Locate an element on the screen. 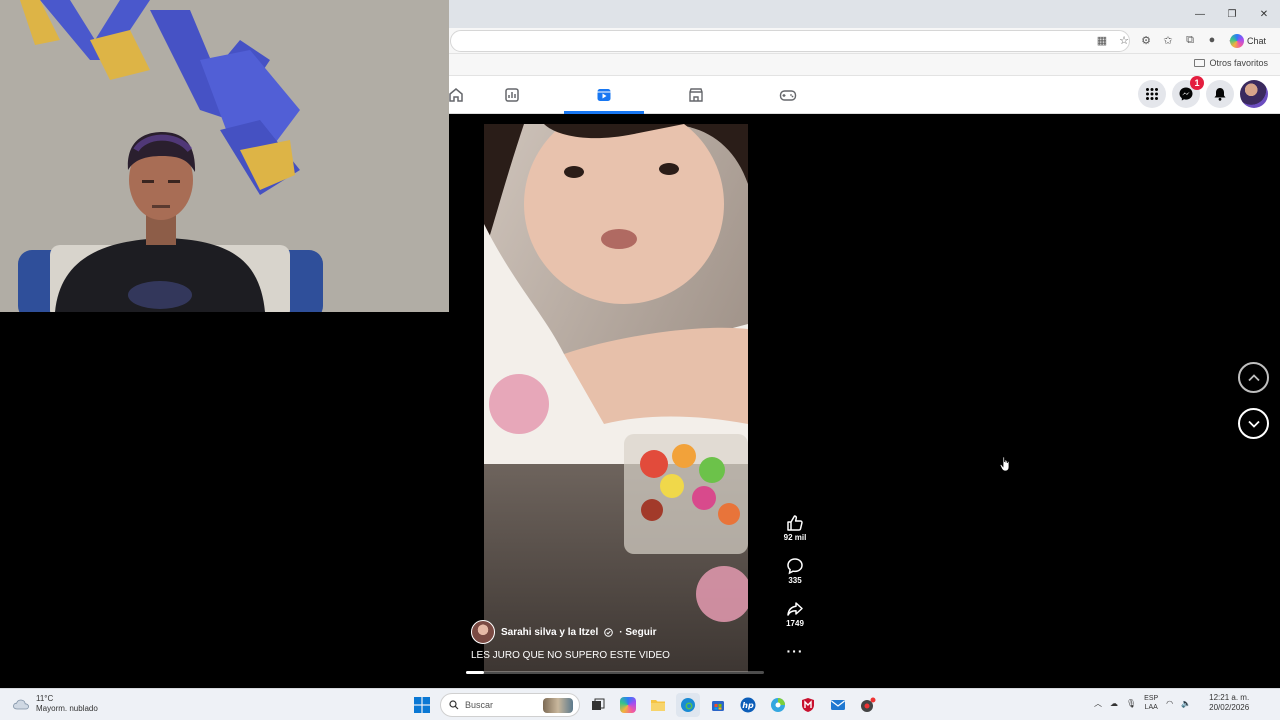  start-button is located at coordinates (422, 705).